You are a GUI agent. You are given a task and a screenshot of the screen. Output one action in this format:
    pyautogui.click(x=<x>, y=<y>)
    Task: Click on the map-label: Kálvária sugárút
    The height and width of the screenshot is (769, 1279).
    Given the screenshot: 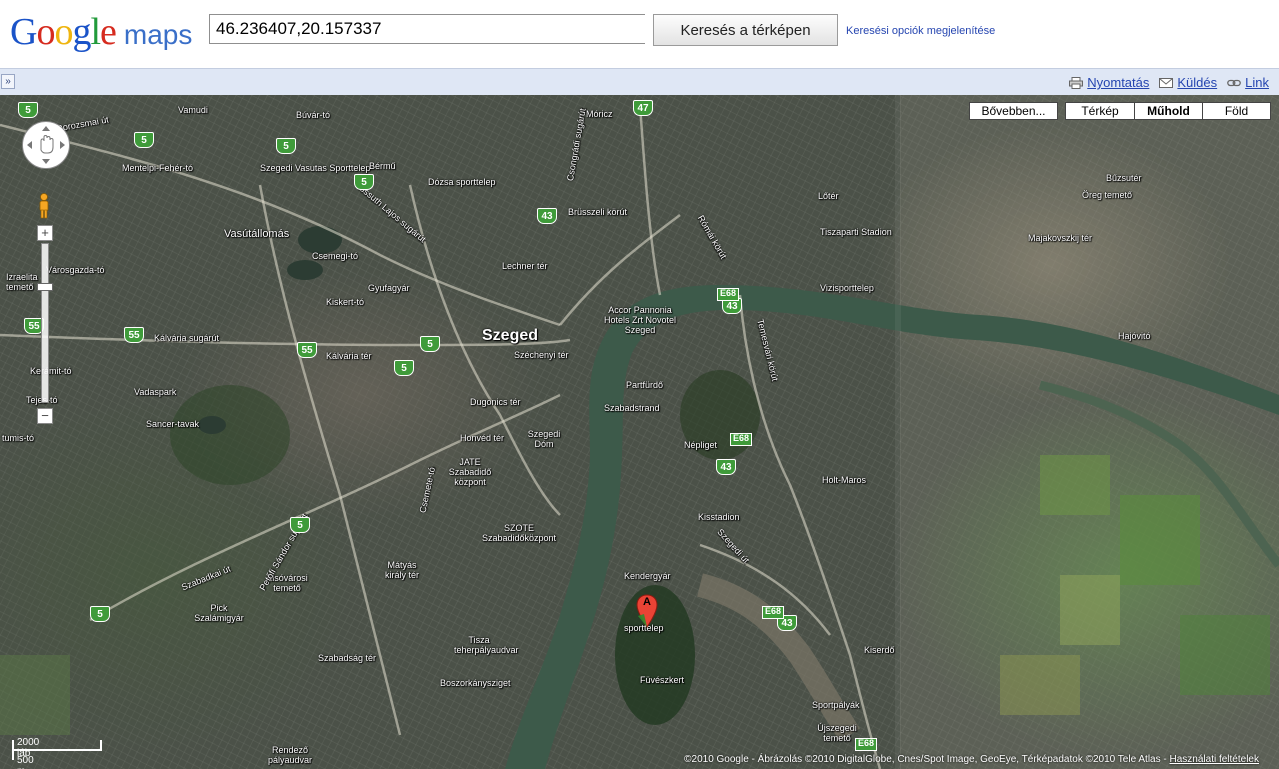 What is the action you would take?
    pyautogui.click(x=187, y=338)
    